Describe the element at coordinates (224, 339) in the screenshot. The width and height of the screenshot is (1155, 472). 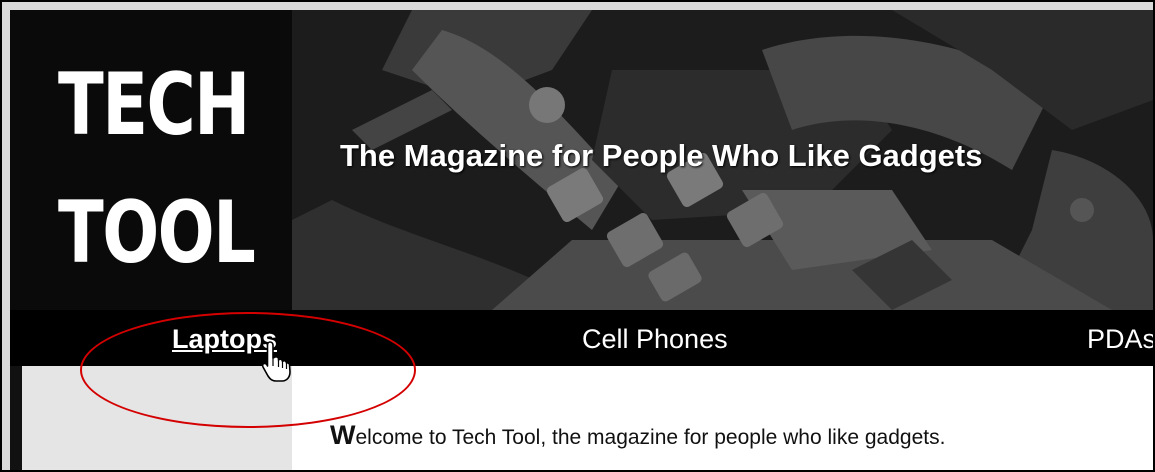
I see `nav-link-laptops: Laptops` at that location.